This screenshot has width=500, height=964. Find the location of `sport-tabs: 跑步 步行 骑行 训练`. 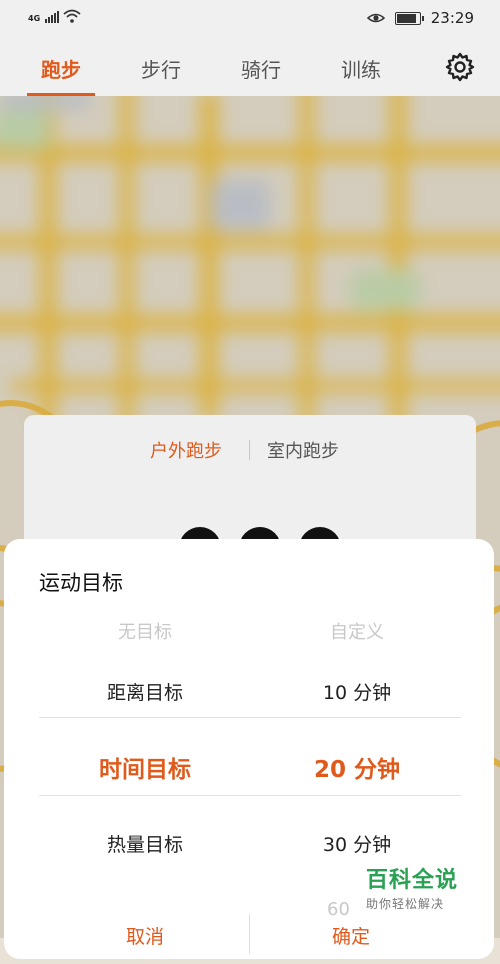

sport-tabs: 跑步 步行 骑行 训练 is located at coordinates (250, 67).